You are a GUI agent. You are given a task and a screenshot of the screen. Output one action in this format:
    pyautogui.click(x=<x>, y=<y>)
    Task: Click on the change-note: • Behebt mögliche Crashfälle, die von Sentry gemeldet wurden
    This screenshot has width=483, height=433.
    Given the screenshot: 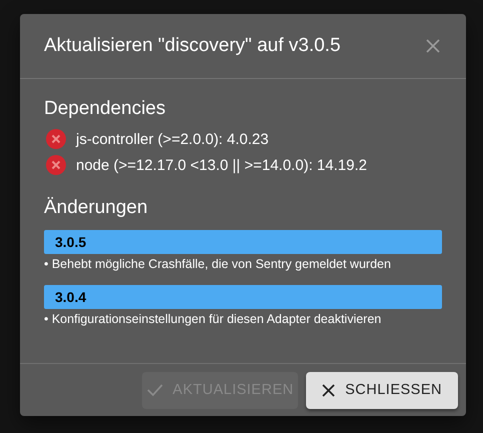 What is the action you would take?
    pyautogui.click(x=217, y=264)
    